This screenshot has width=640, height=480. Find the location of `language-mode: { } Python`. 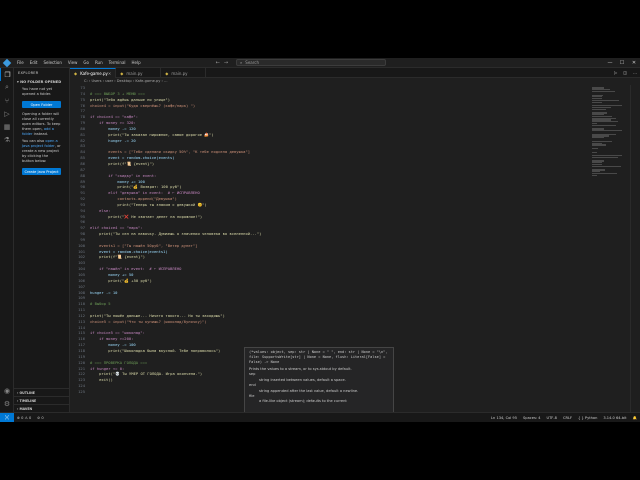

language-mode: { } Python is located at coordinates (587, 418).